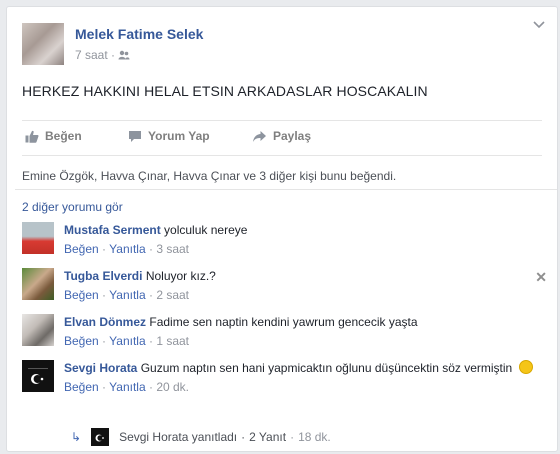  I want to click on reply-time: 18 dk., so click(314, 437).